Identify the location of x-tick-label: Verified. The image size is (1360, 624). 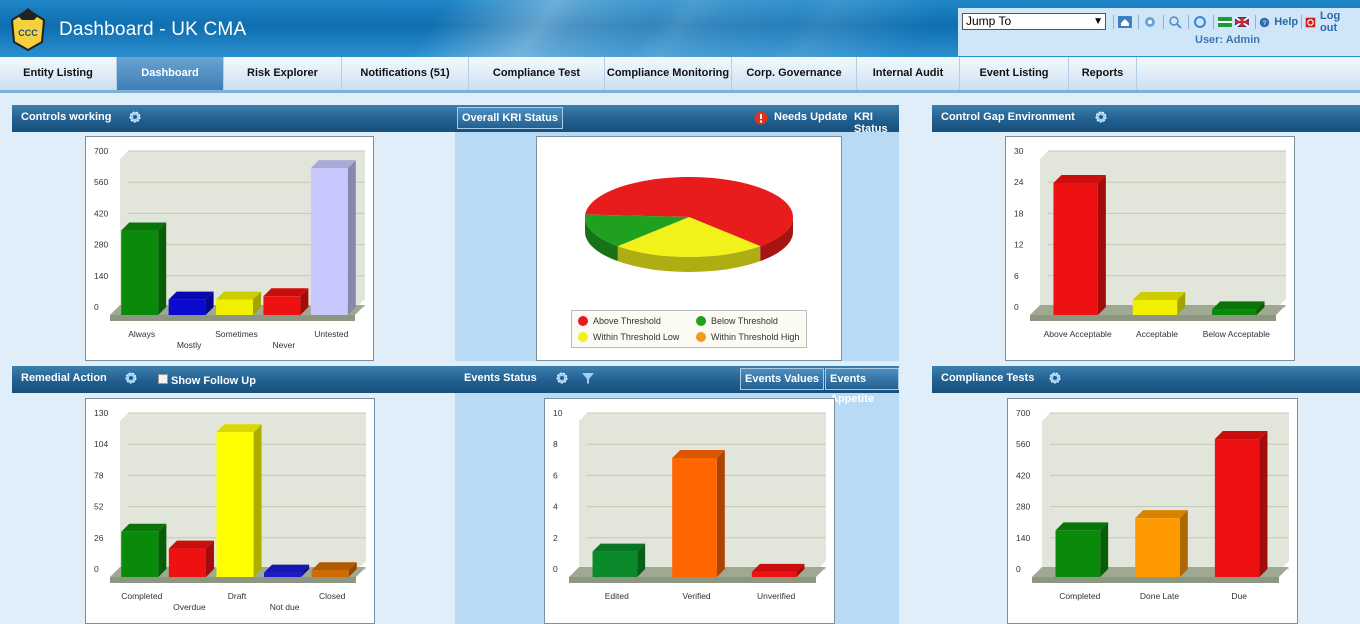
(696, 596).